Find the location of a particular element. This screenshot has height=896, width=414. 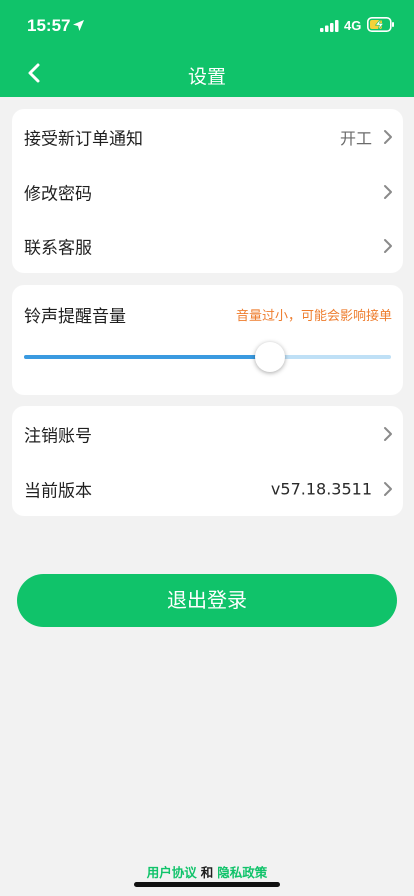

current-version-value: v57.18.3511 is located at coordinates (321, 488).